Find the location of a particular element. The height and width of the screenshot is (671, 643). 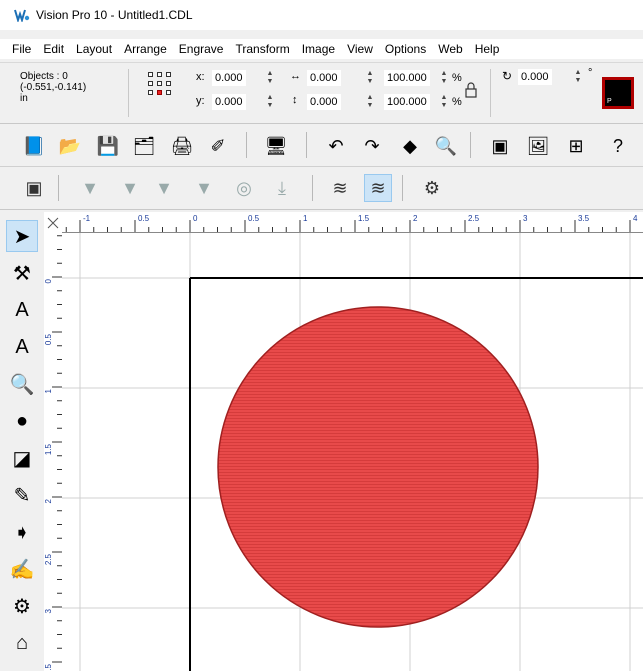

tool-d-icon: ▼ is located at coordinates (204, 188).